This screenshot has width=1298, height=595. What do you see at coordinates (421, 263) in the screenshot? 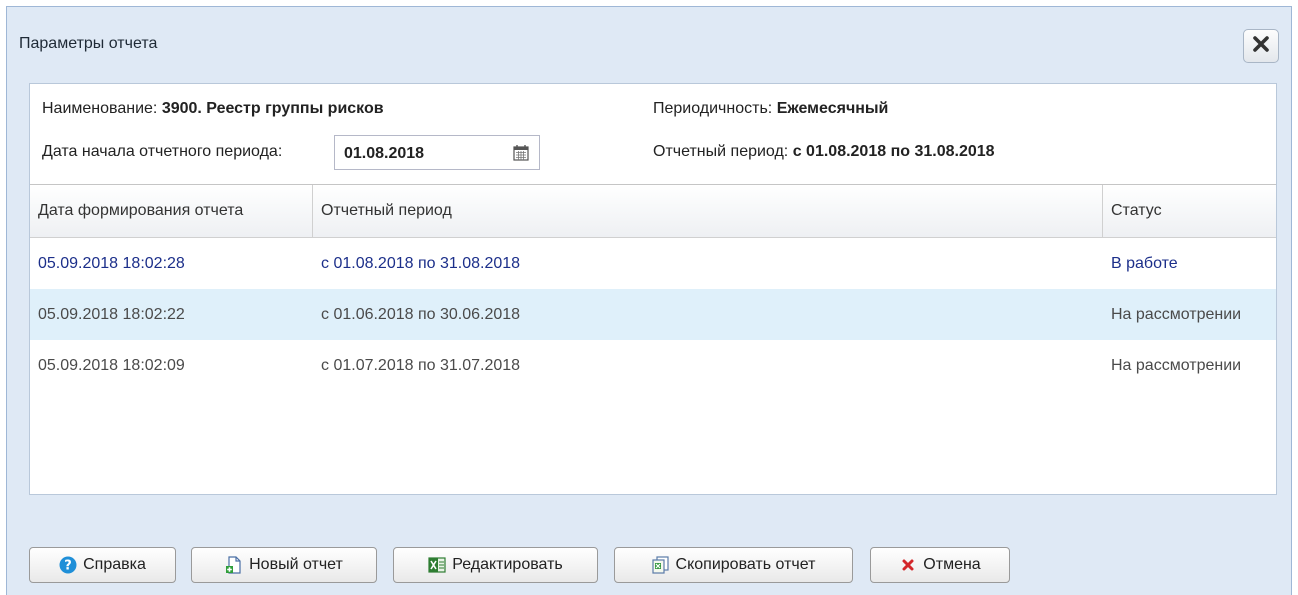
I see `cell-period: с 01.08.2018 по 31.08.2018` at bounding box center [421, 263].